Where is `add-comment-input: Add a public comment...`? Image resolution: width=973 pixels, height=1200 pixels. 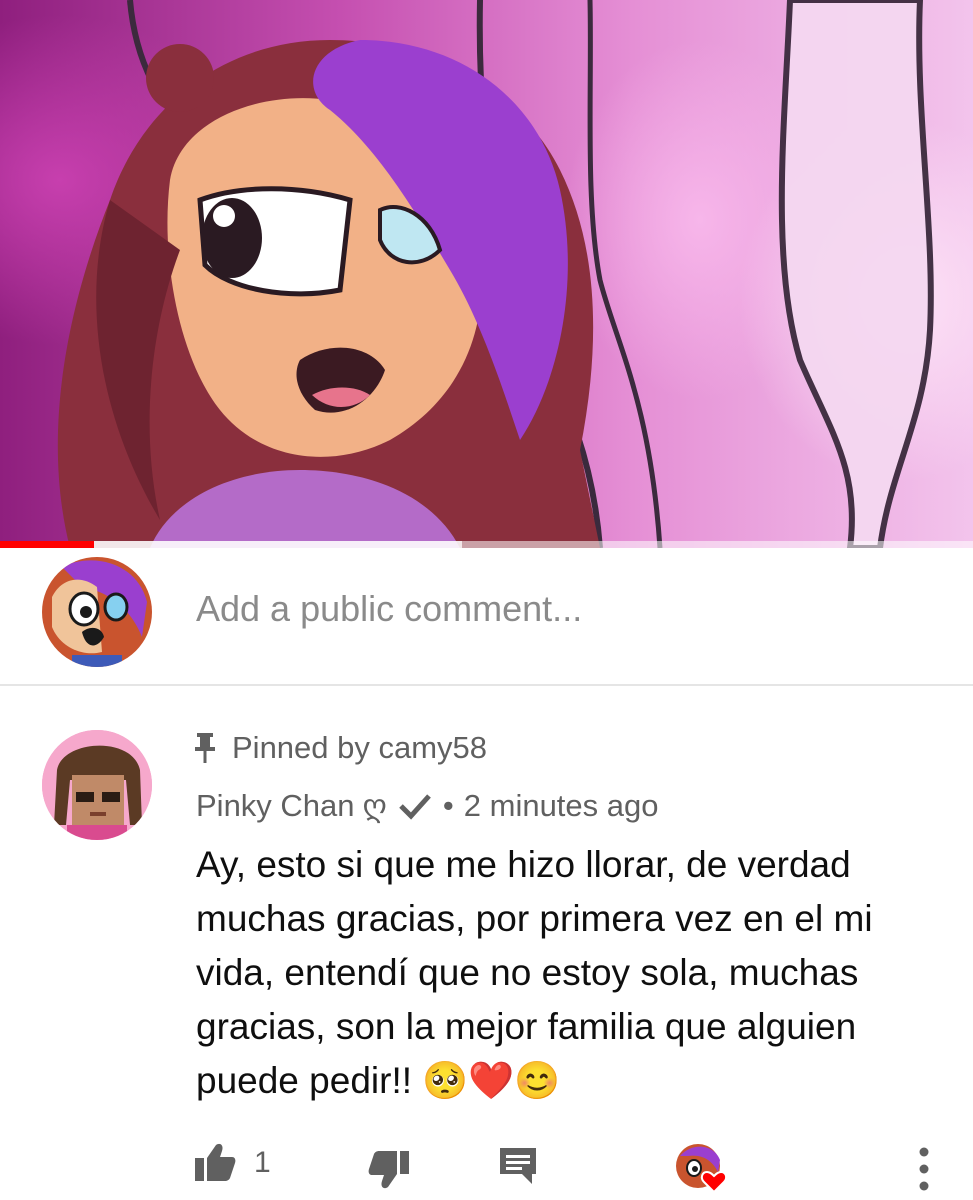 add-comment-input: Add a public comment... is located at coordinates (389, 609).